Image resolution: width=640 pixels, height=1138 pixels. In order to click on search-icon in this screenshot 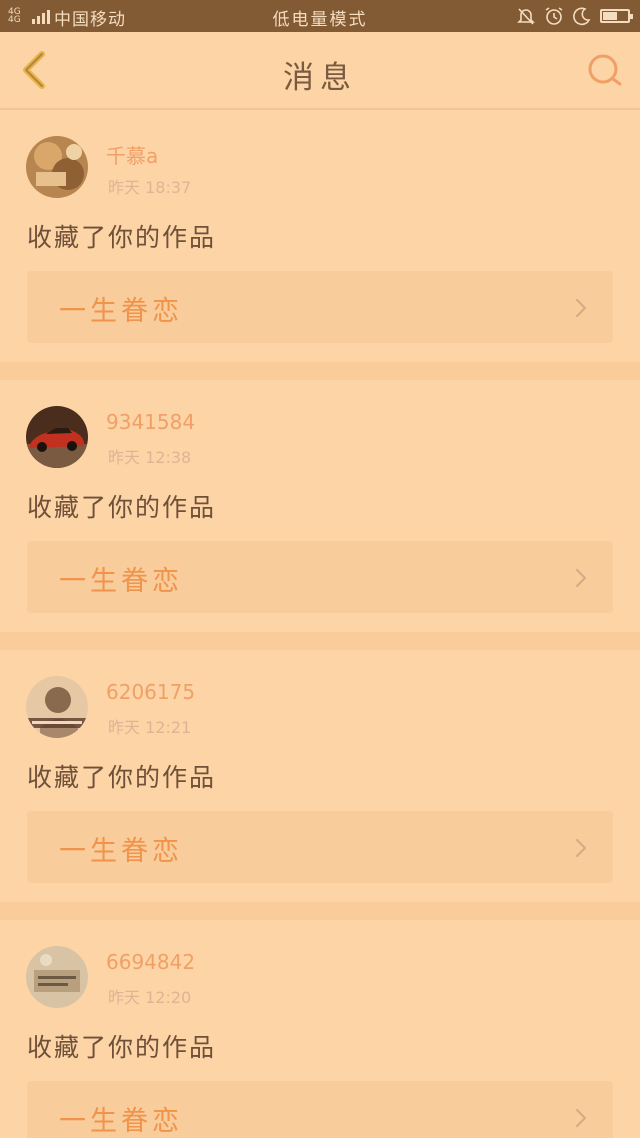, I will do `click(605, 71)`.